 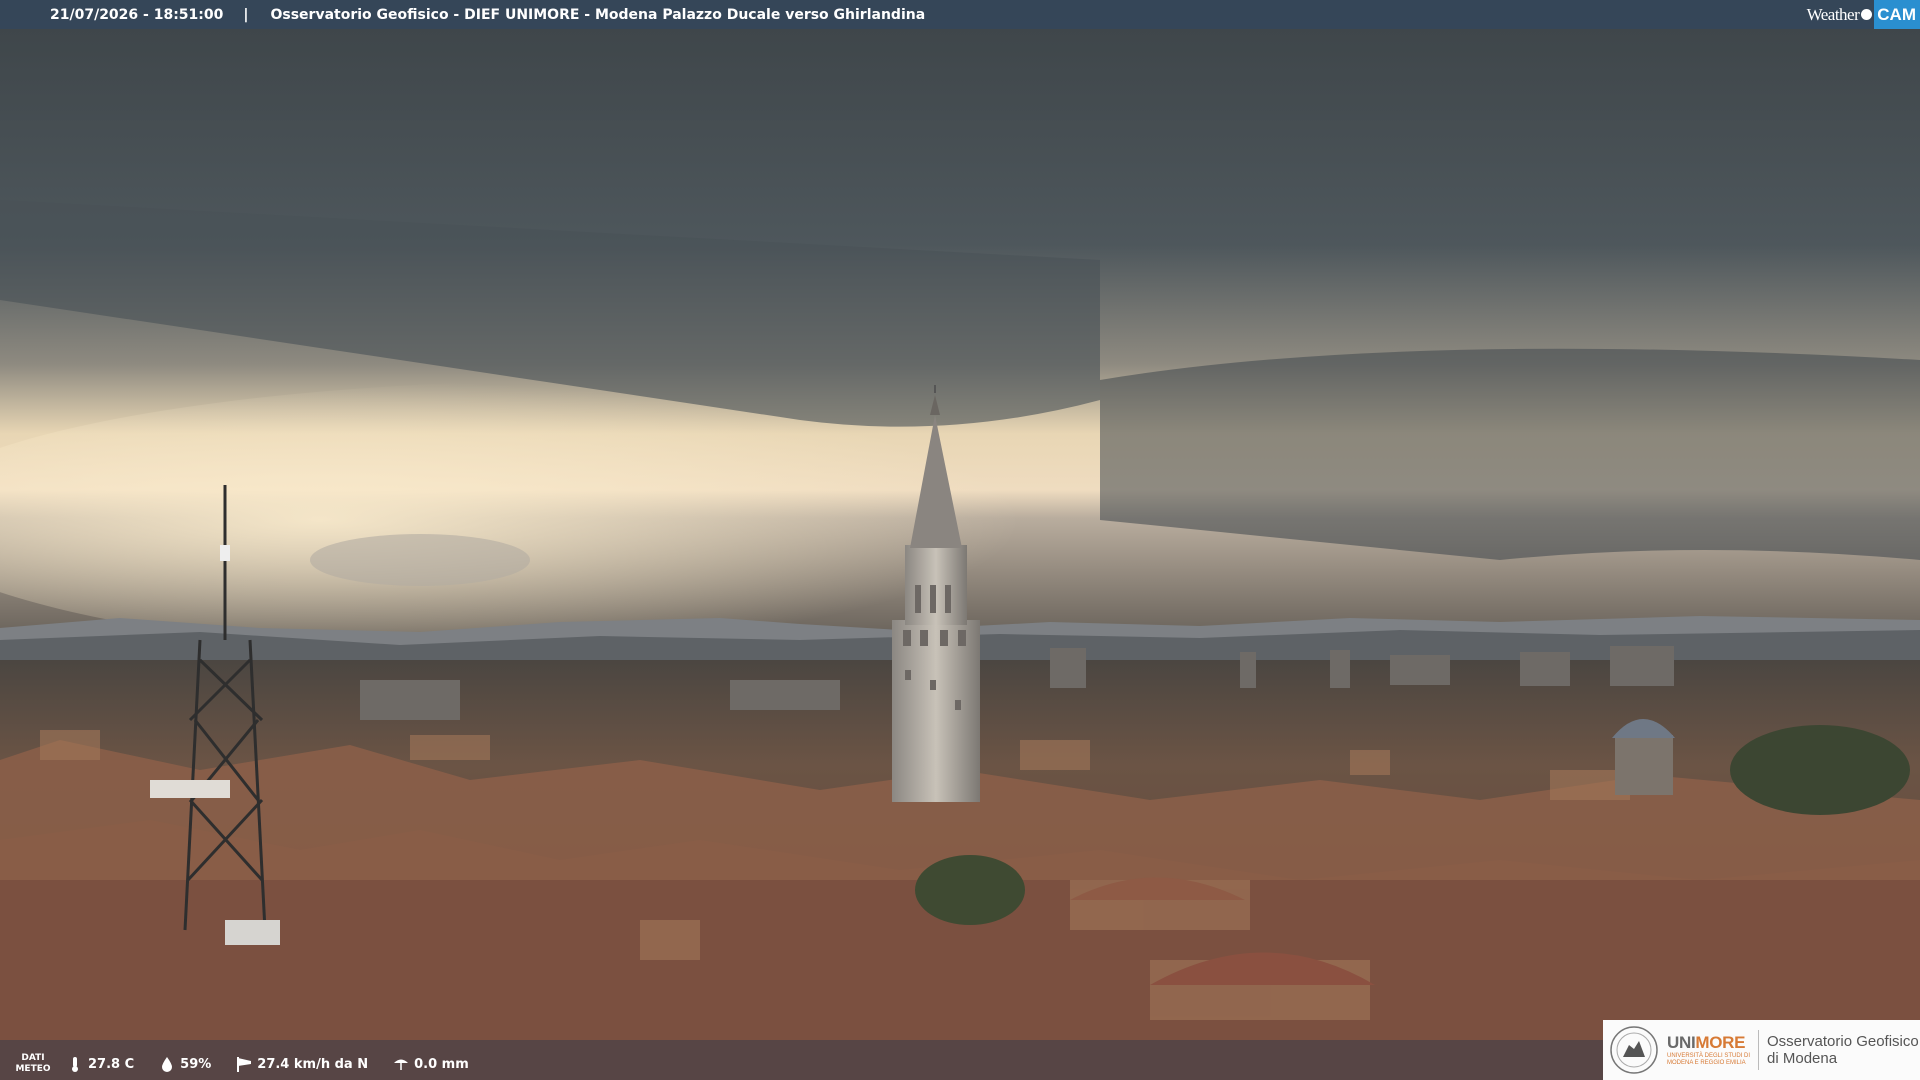 What do you see at coordinates (137, 14) in the screenshot?
I see `timestamp: 21/07/2026 - 18:51:00` at bounding box center [137, 14].